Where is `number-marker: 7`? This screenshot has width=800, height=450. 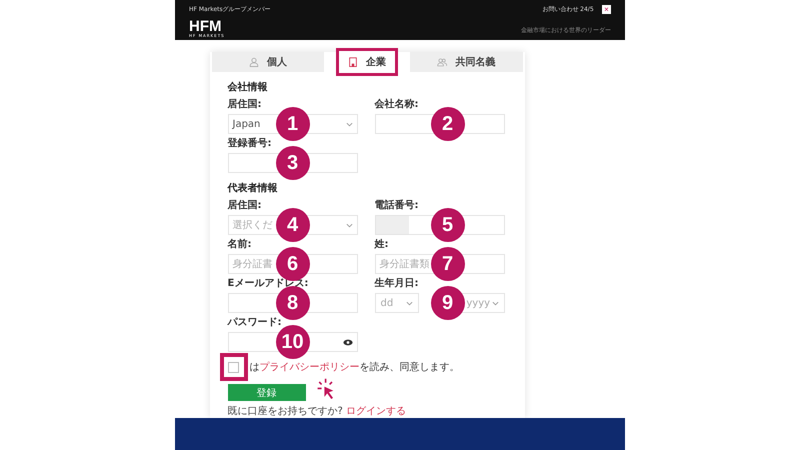
number-marker: 7 is located at coordinates (447, 264).